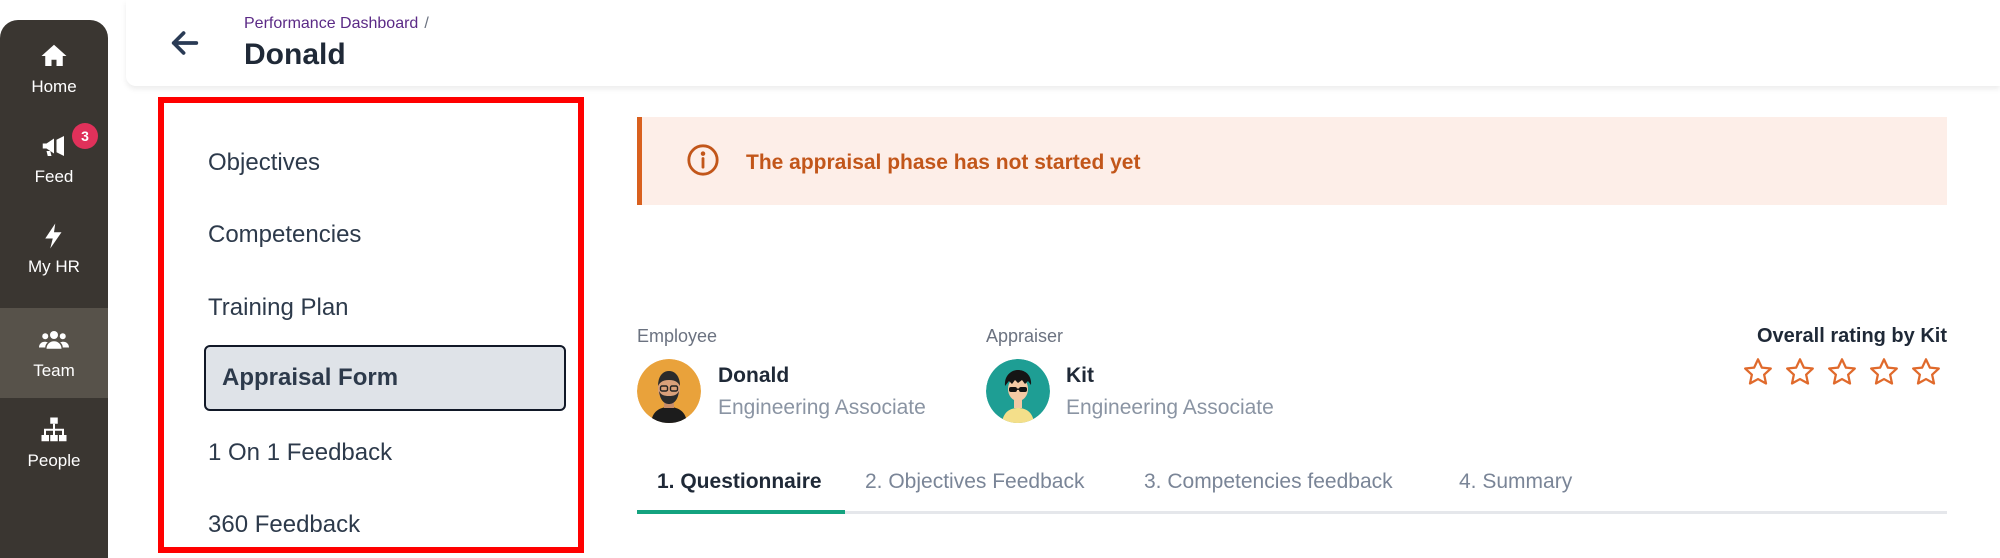  I want to click on subnav-item-1-on-1-feedback: 1 On 1 Feedback, so click(300, 453).